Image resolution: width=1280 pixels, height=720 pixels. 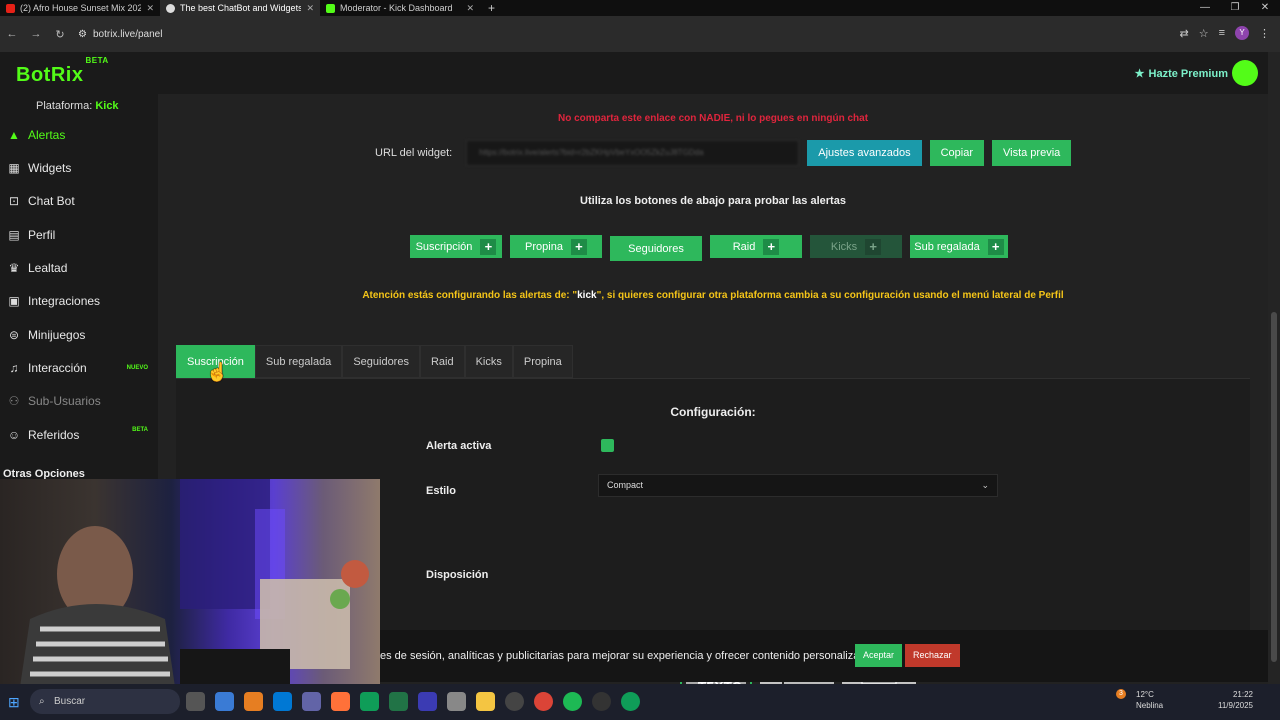 What do you see at coordinates (217, 372) in the screenshot?
I see `hand-cursor-icon: ☝` at bounding box center [217, 372].